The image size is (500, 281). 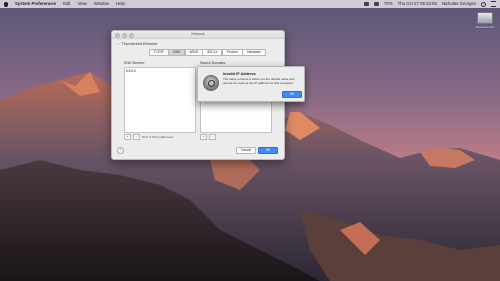 What do you see at coordinates (377, 4) in the screenshot?
I see `wifi-icon` at bounding box center [377, 4].